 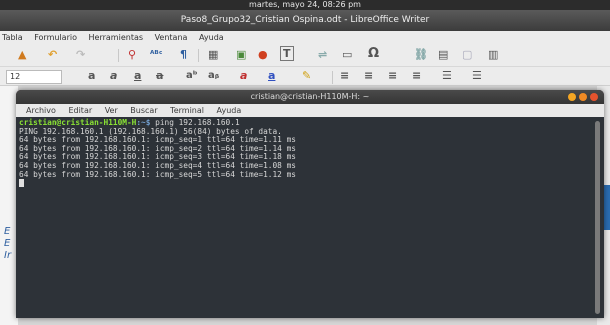 What do you see at coordinates (322, 55) in the screenshot?
I see `page-break-icon: ⇌` at bounding box center [322, 55].